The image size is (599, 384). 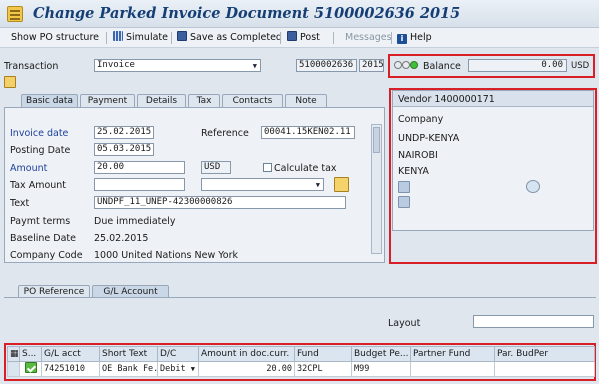 I want to click on debit-credit-cell: Debit ▼, so click(x=178, y=369).